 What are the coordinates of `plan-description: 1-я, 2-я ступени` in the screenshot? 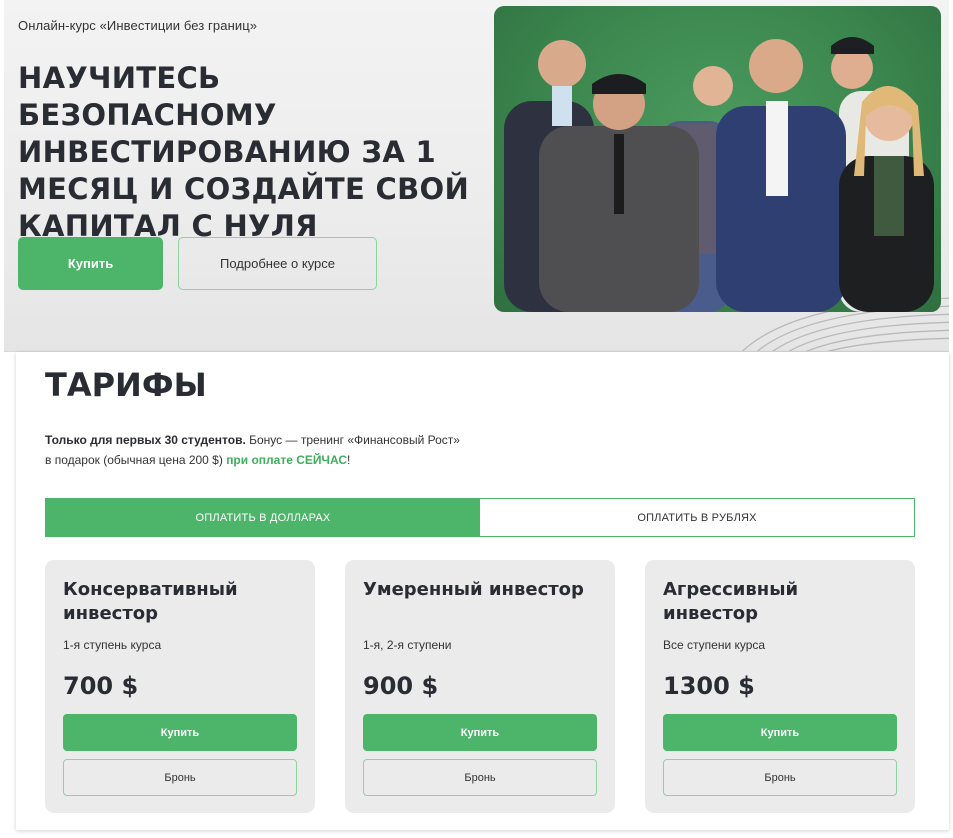 It's located at (407, 645).